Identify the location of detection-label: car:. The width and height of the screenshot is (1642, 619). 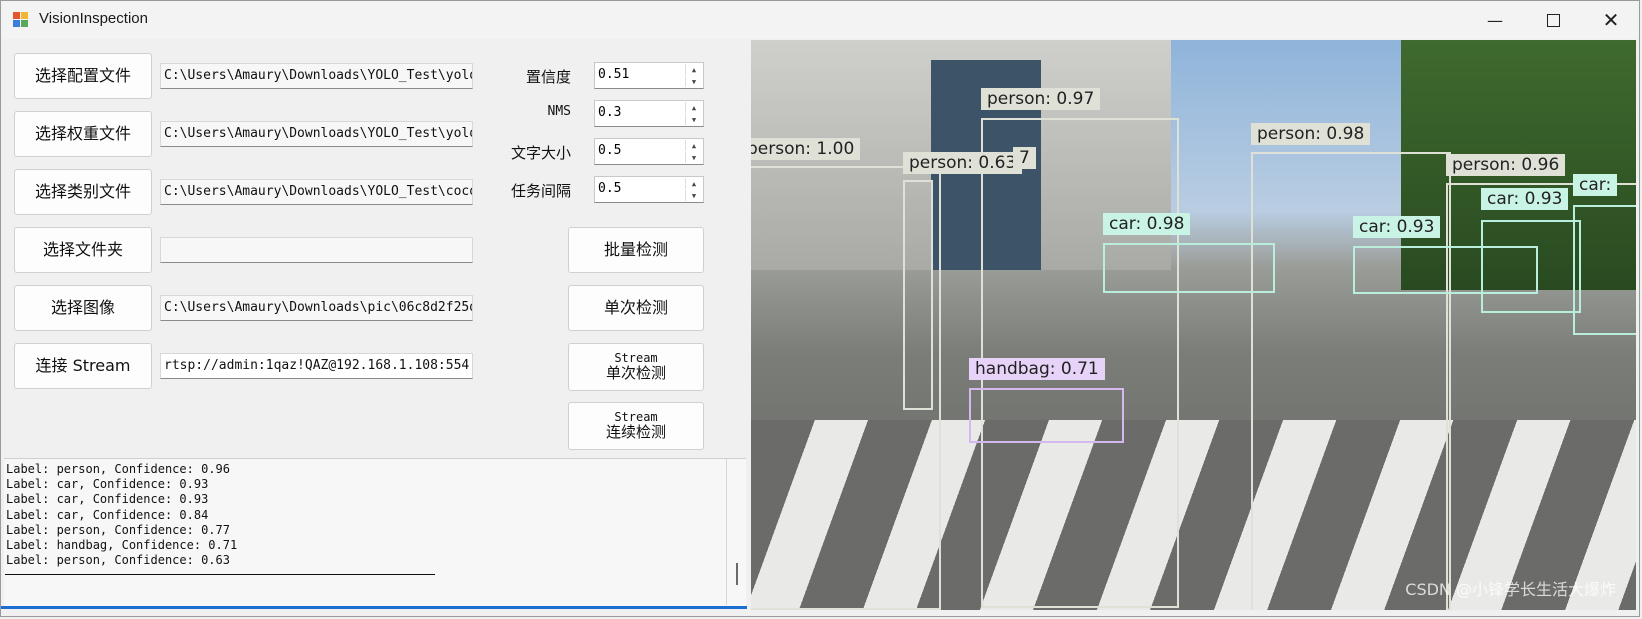
(1595, 185).